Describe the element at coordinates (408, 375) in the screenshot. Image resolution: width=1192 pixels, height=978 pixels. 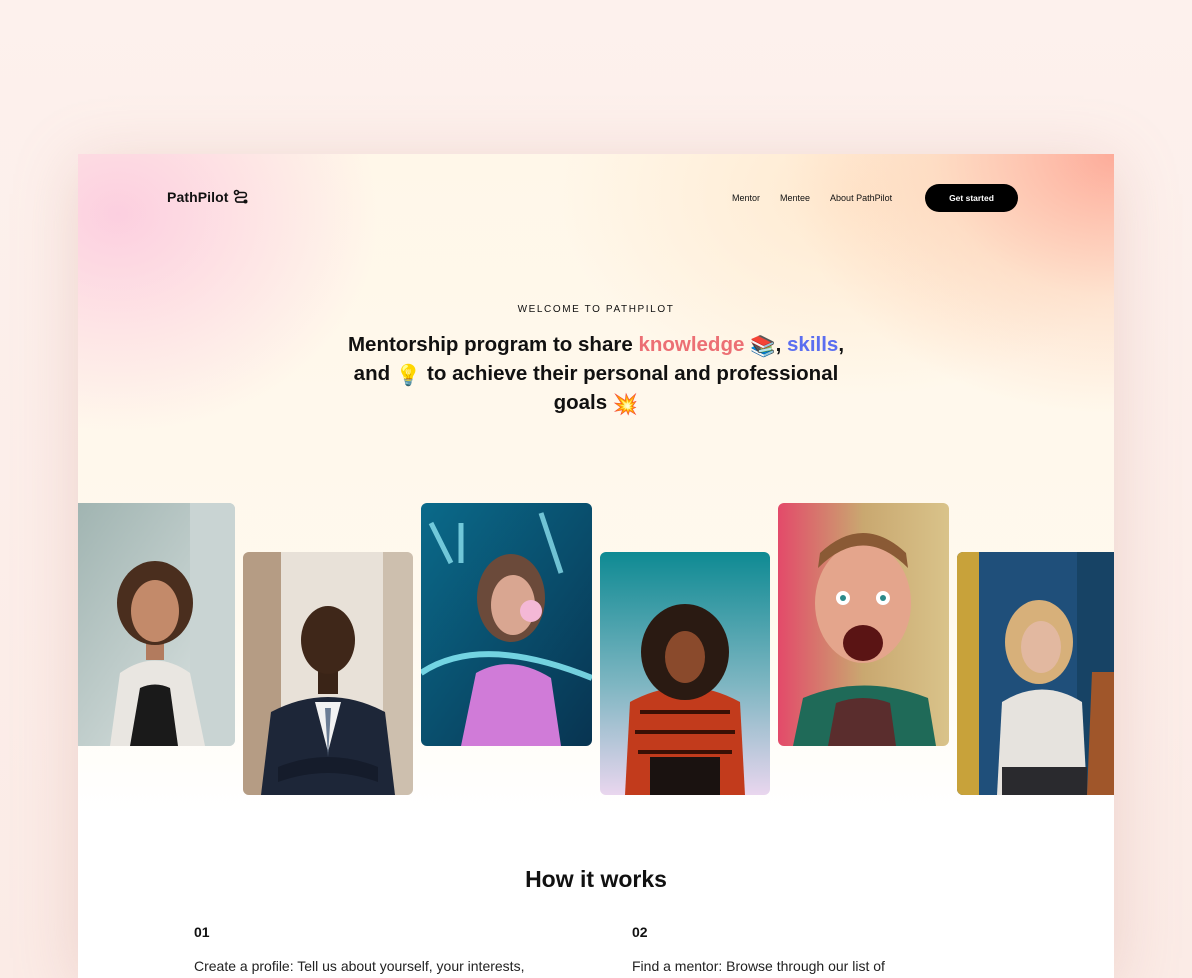
I see `lightbulb-emoji-icon: 💡` at that location.